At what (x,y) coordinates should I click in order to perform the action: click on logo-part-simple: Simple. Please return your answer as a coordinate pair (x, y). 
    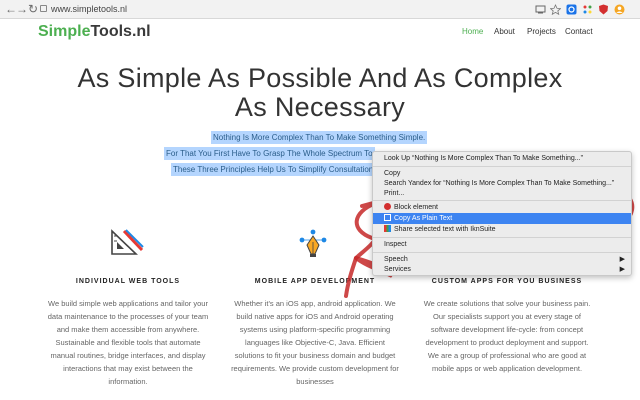
    Looking at the image, I should click on (64, 31).